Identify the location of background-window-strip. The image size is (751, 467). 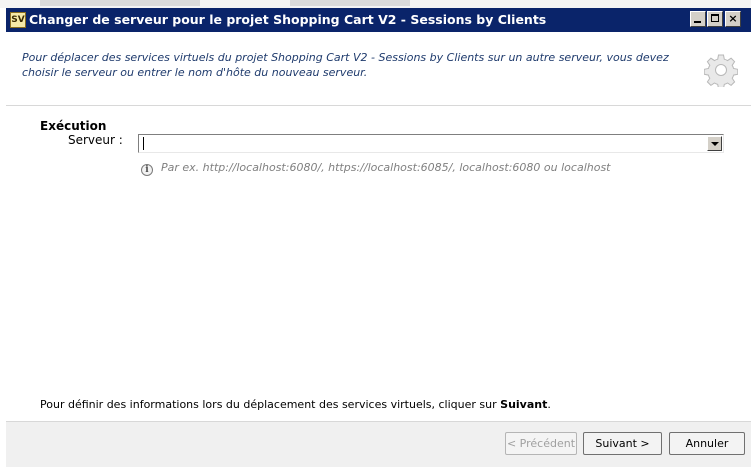
(375, 4).